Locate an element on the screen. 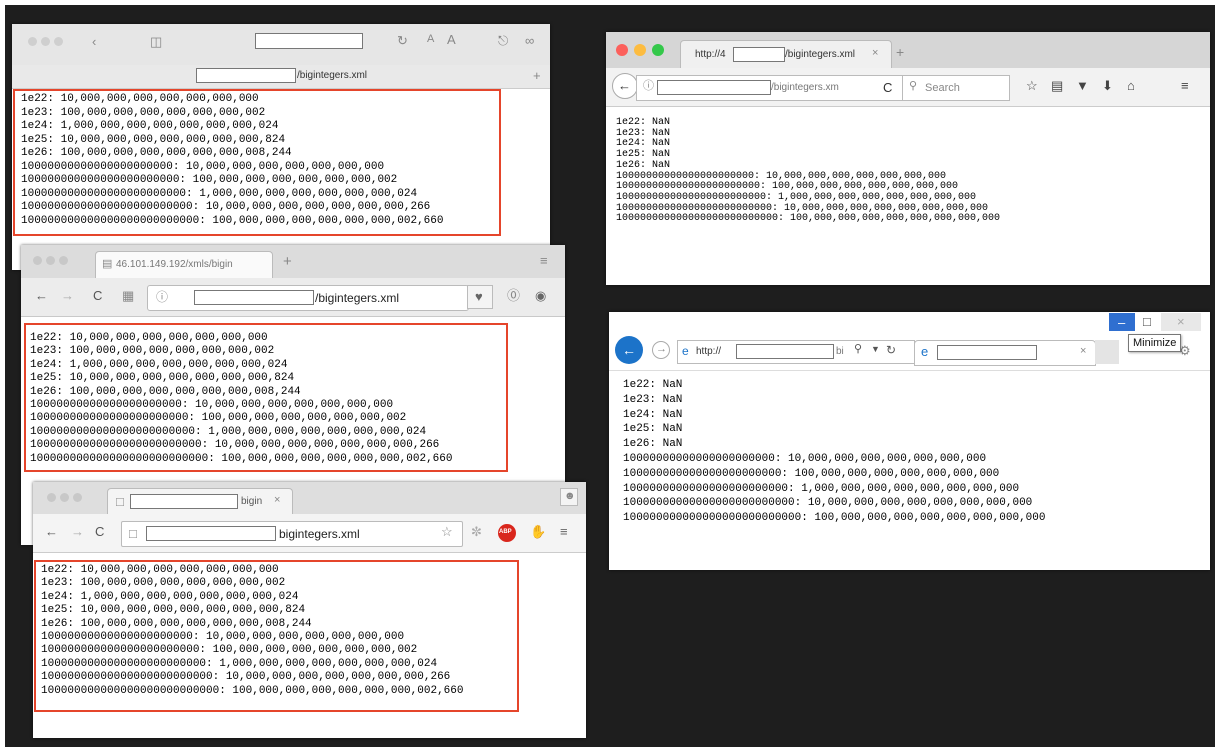  apps-icon: ▦ is located at coordinates (128, 295).